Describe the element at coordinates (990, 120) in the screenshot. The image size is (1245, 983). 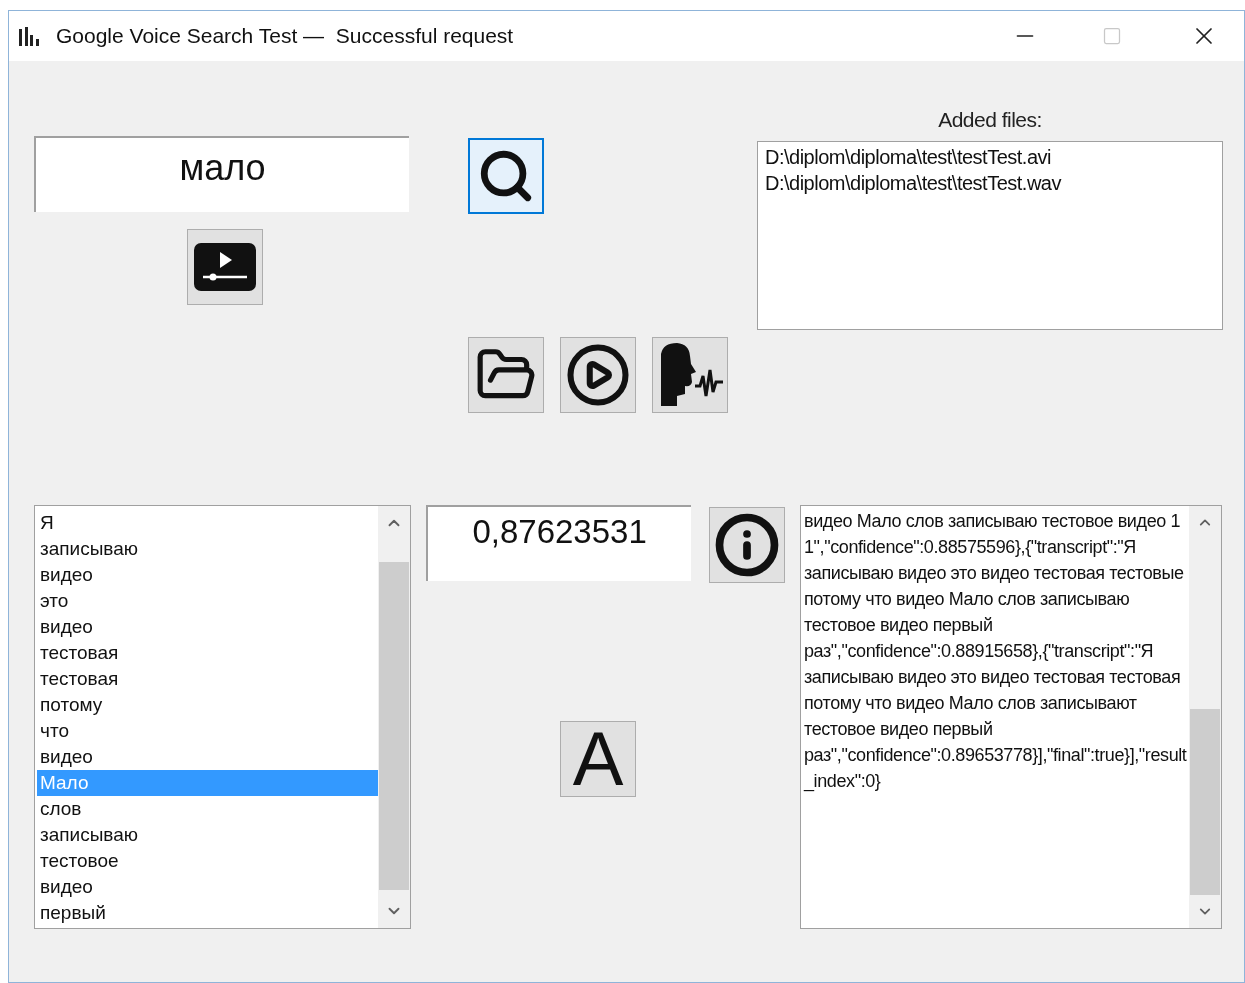
I see `files-label: Added files:` at that location.